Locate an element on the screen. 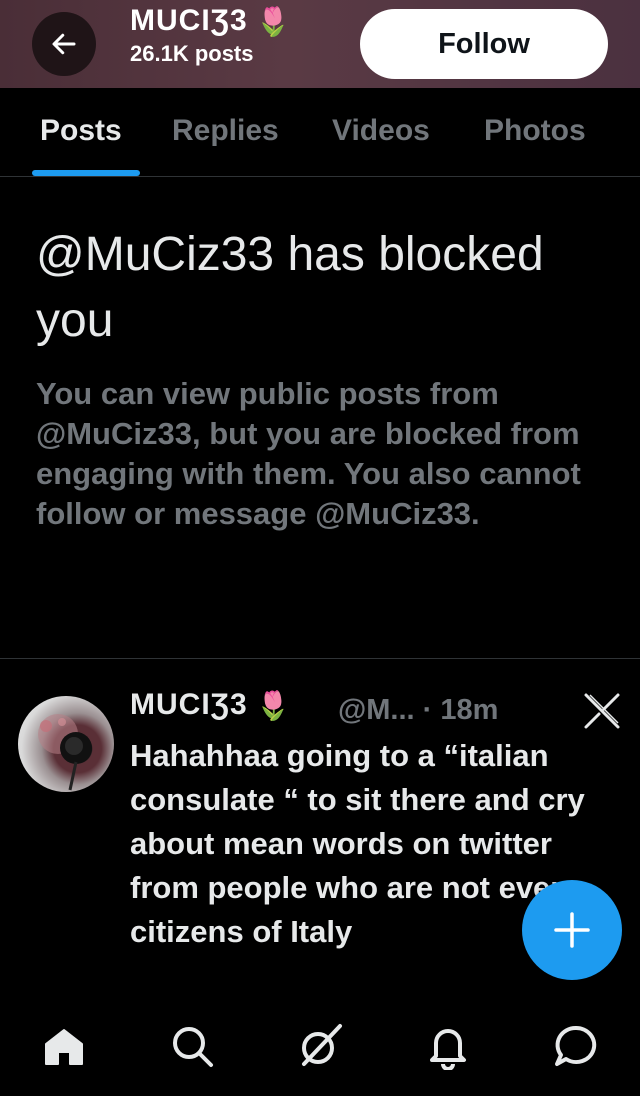 This screenshot has height=1096, width=640. plus-icon is located at coordinates (572, 930).